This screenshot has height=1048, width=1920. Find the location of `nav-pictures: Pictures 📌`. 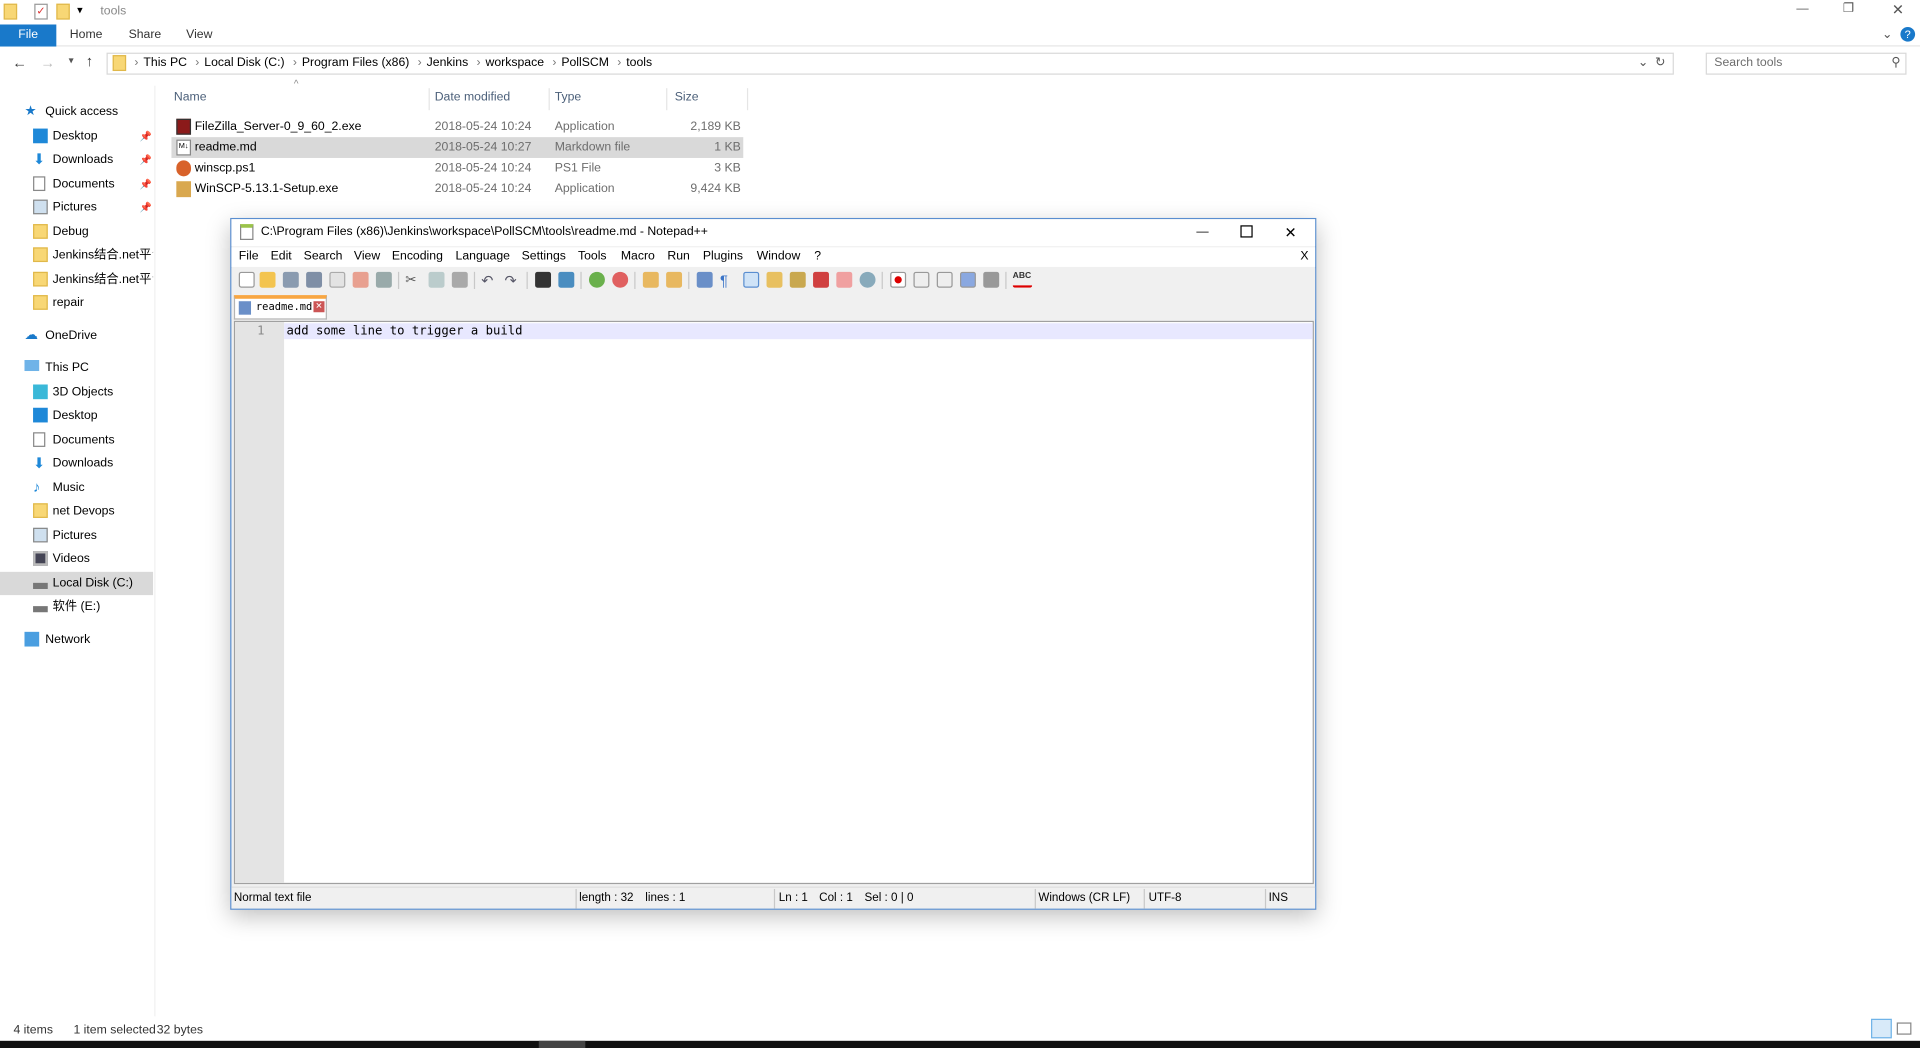

nav-pictures: Pictures 📌 is located at coordinates (76, 207).